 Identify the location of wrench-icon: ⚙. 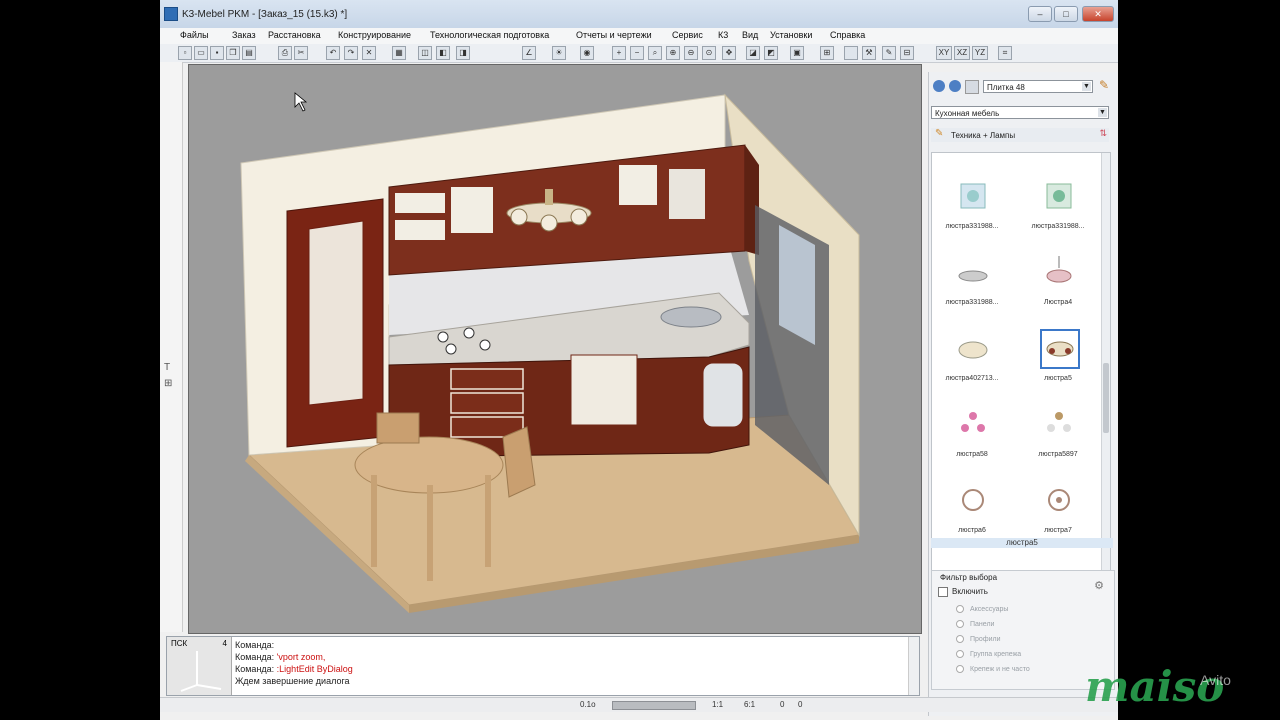
(1099, 585).